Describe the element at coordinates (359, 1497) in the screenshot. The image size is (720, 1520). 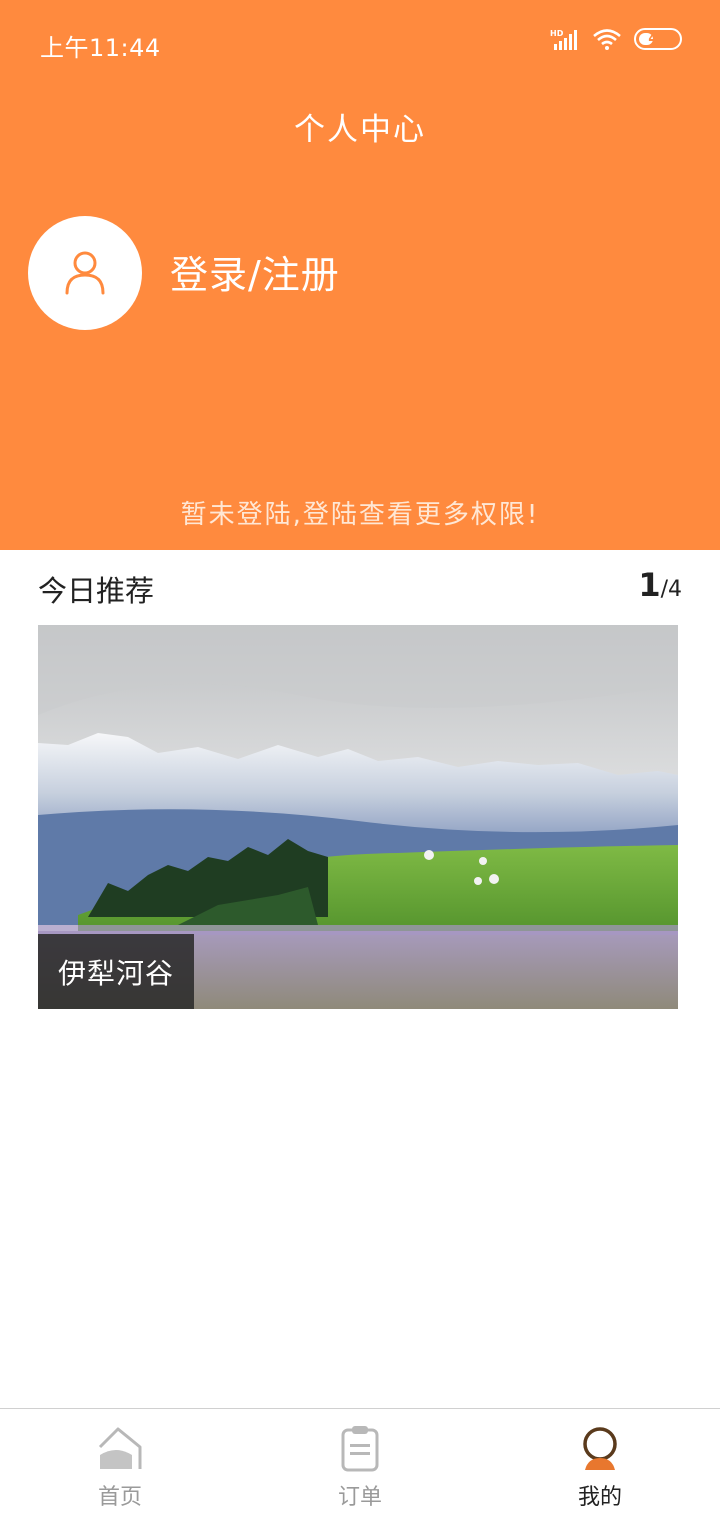
I see `tab-orders-label: 订单` at that location.